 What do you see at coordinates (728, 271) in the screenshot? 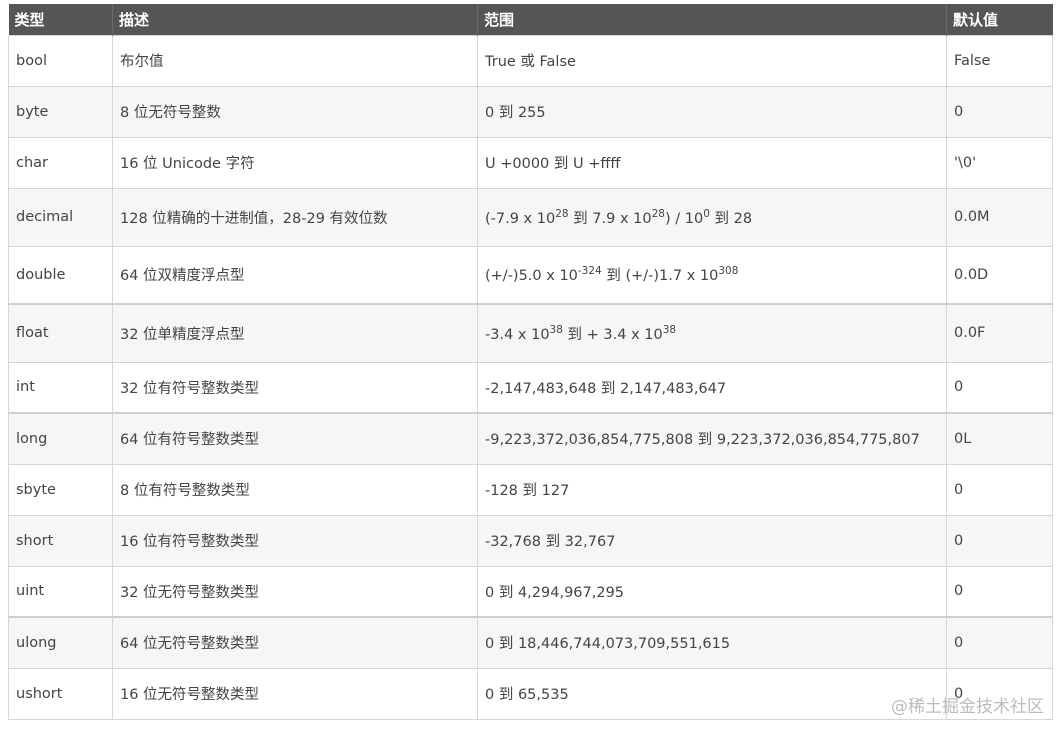
I see `range-exponent: 308` at bounding box center [728, 271].